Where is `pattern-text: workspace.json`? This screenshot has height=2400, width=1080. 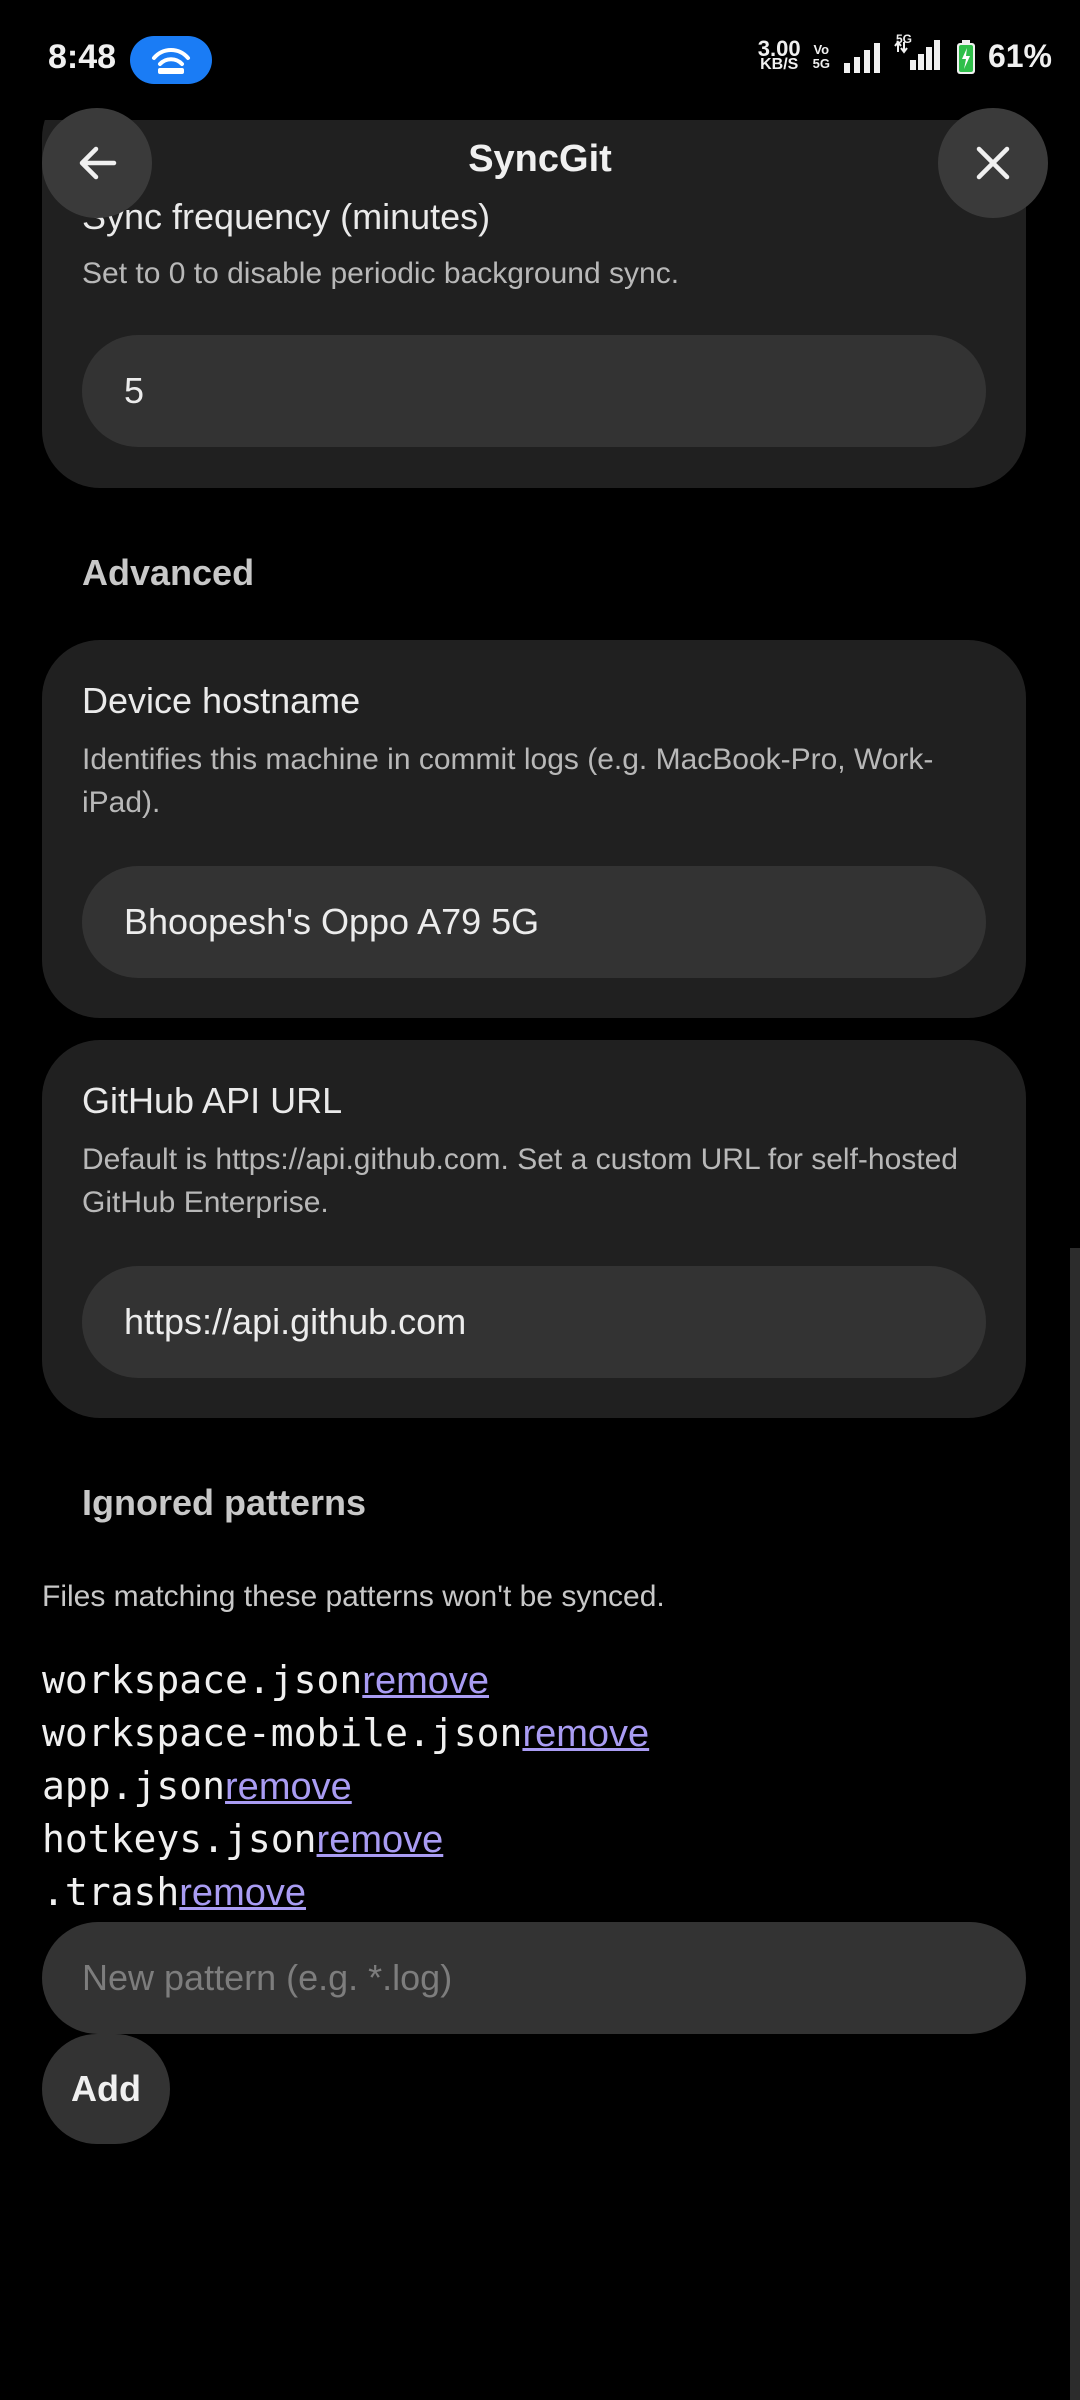
pattern-text: workspace.json is located at coordinates (202, 1680).